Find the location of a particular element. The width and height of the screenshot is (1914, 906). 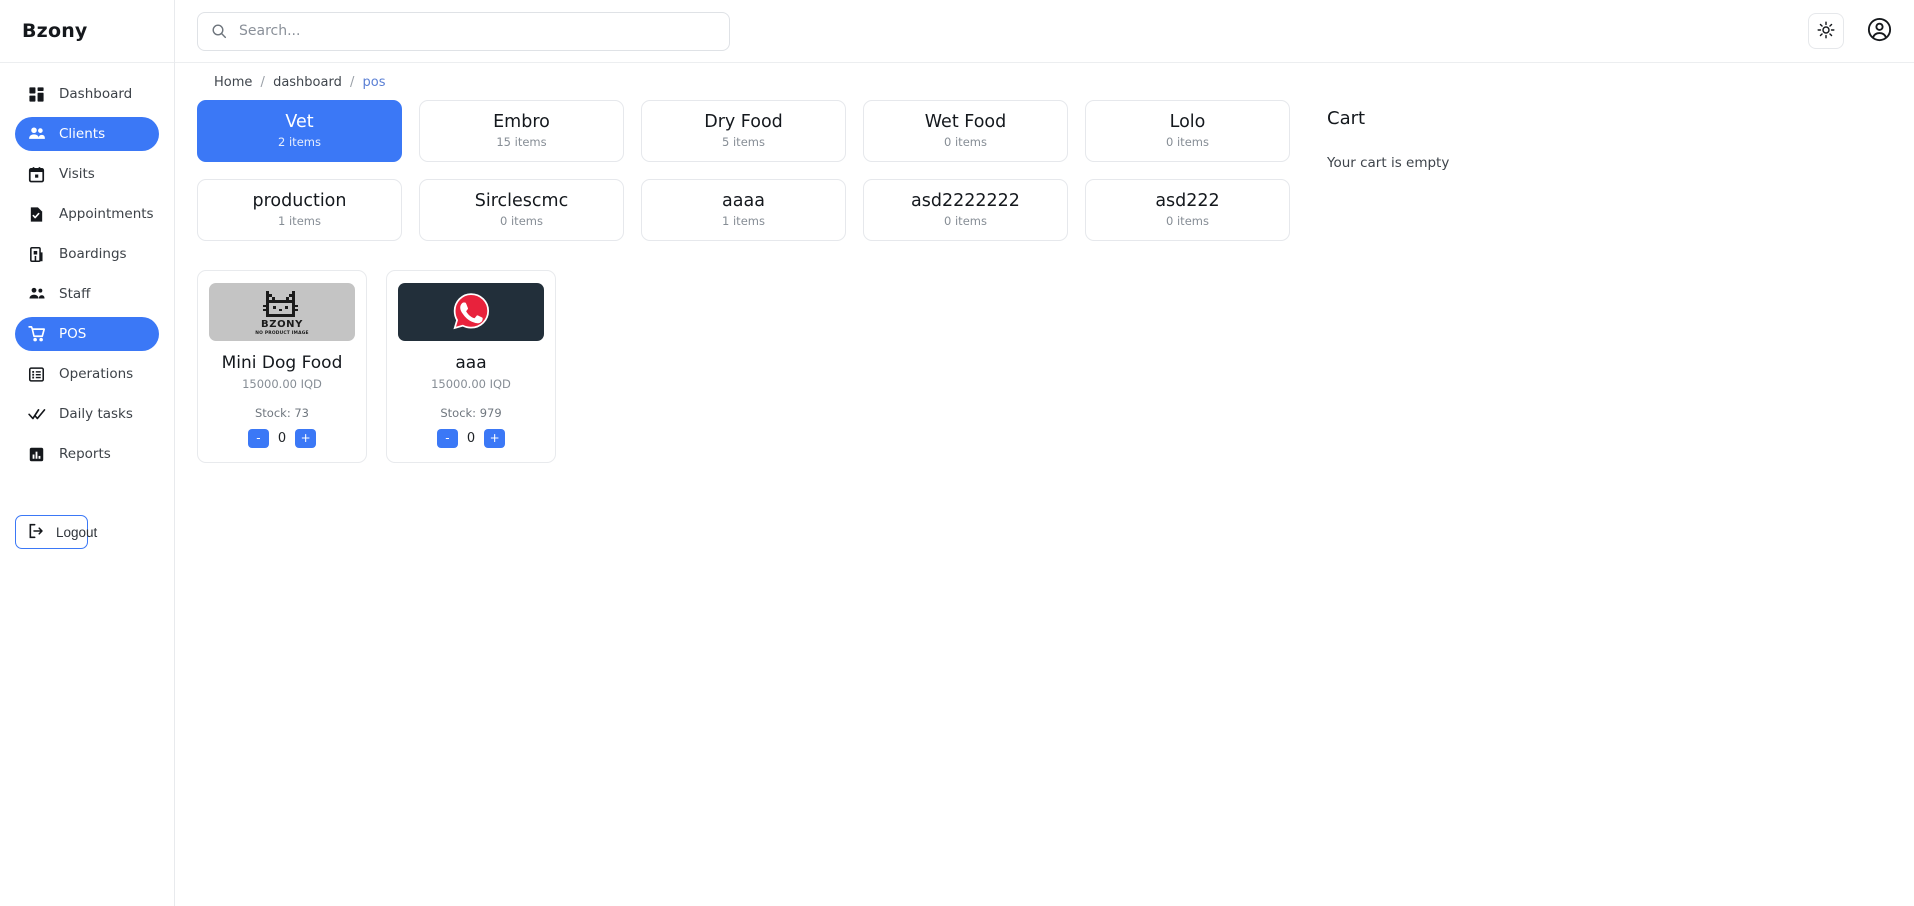

bzony-cat-logo-icon: BZONY NO PRODUCT IMAGE is located at coordinates (282, 313).